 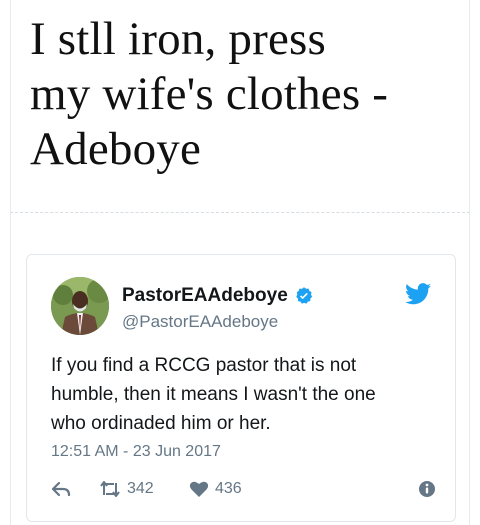 I want to click on retweet-icon, so click(x=110, y=489).